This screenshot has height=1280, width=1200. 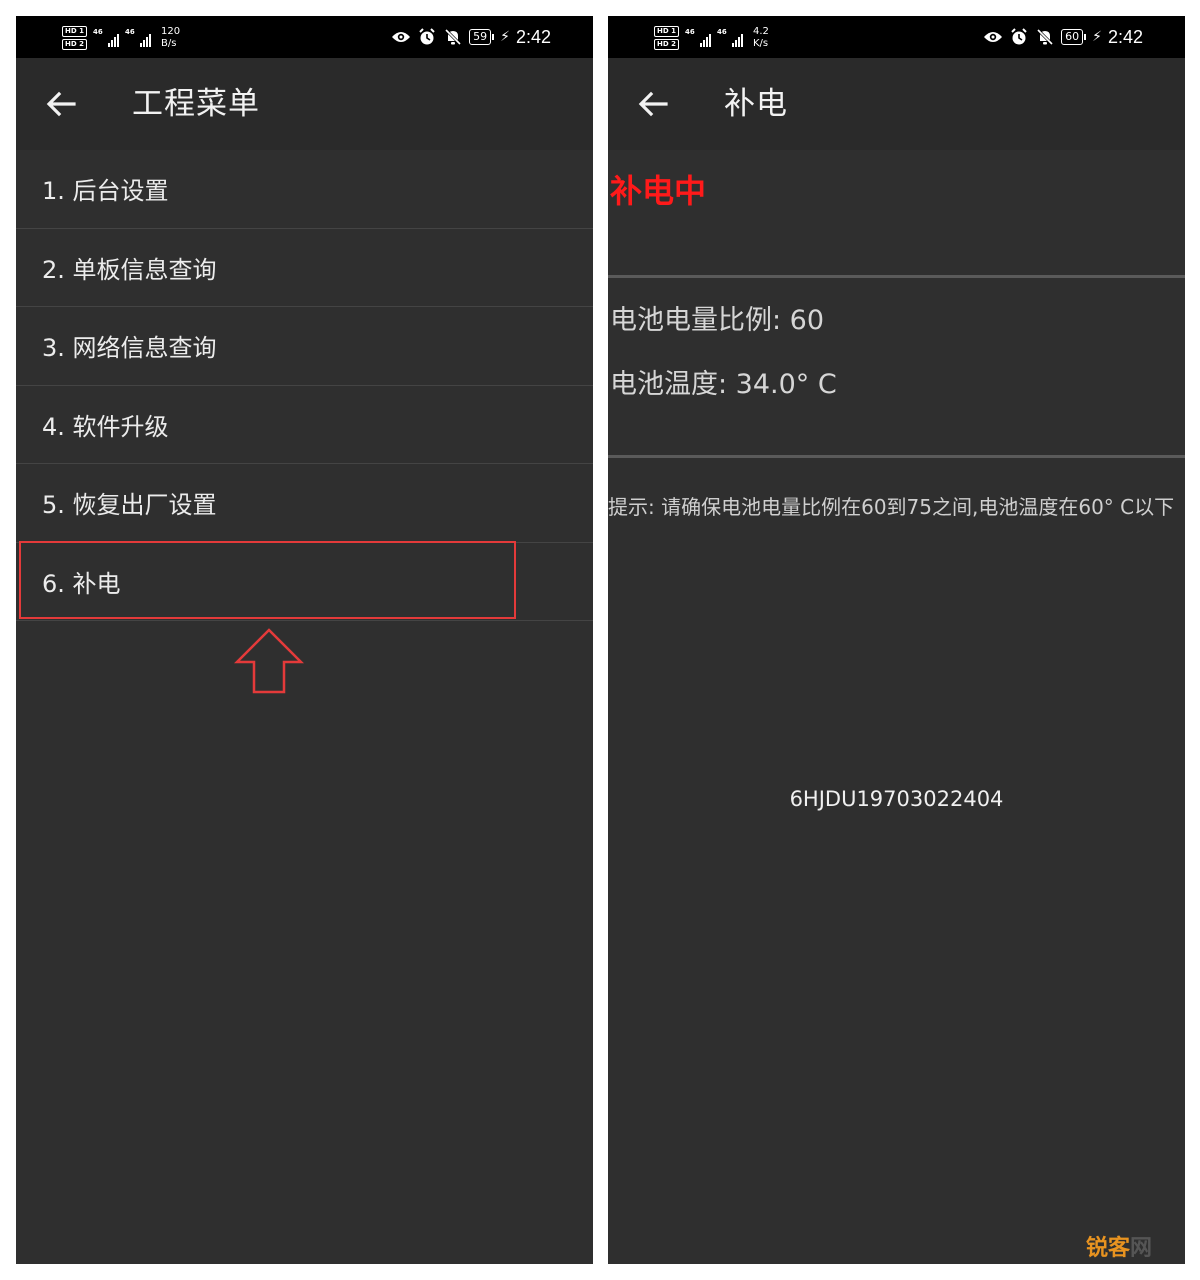 What do you see at coordinates (304, 503) in the screenshot?
I see `menu-item-factory-reset: 5. 恢复出厂设置` at bounding box center [304, 503].